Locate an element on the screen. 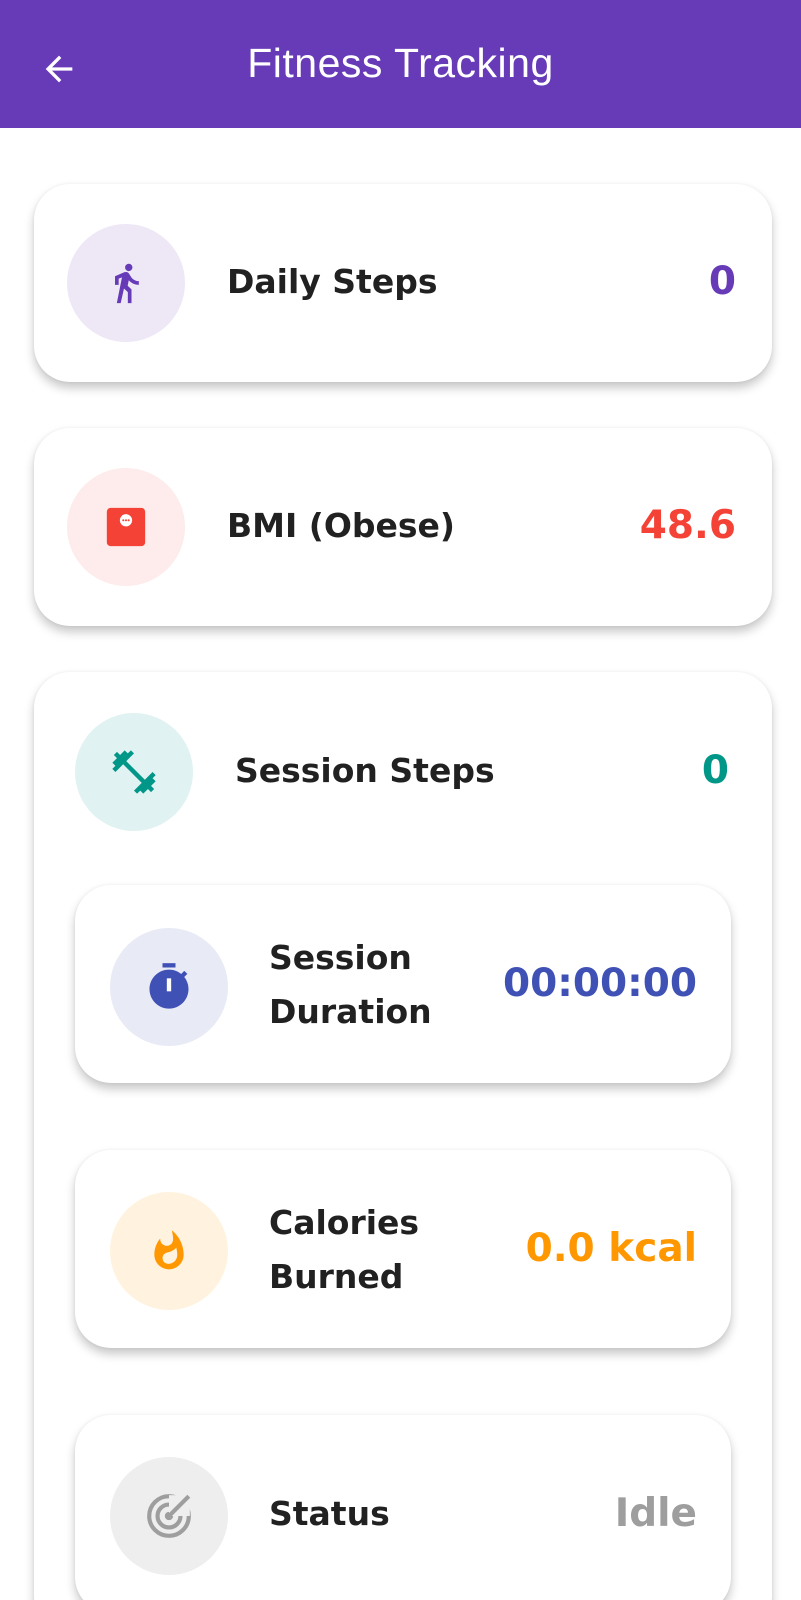 This screenshot has height=1600, width=801. status-value: Idle is located at coordinates (655, 1513).